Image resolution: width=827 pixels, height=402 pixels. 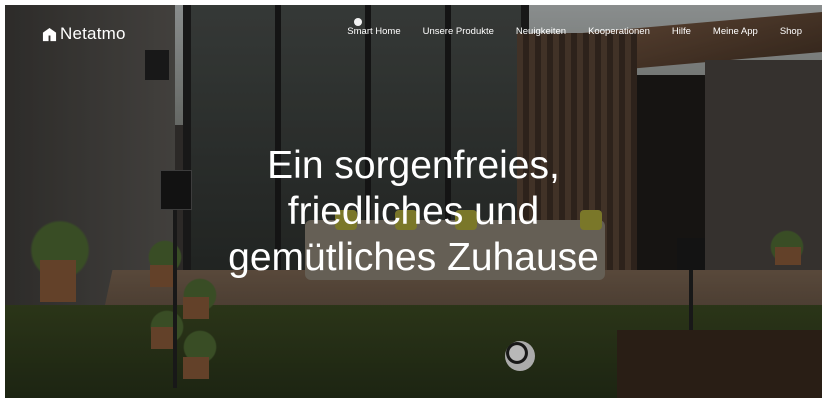 I want to click on nav-my-app: Meine App, so click(x=735, y=31).